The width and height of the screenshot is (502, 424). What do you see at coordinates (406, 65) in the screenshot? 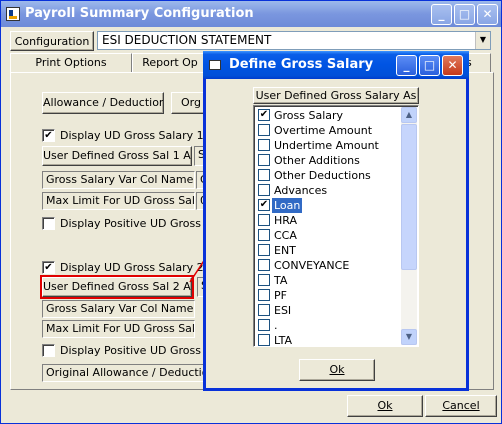
I see `dialog-minimize-icon: _` at bounding box center [406, 65].